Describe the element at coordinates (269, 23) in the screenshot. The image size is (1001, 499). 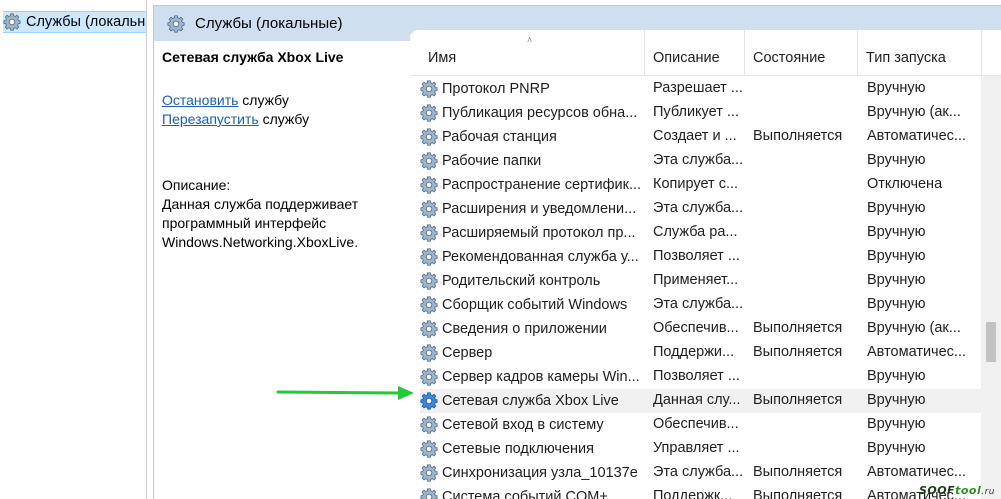
I see `pane-title: Службы (локальные)` at that location.